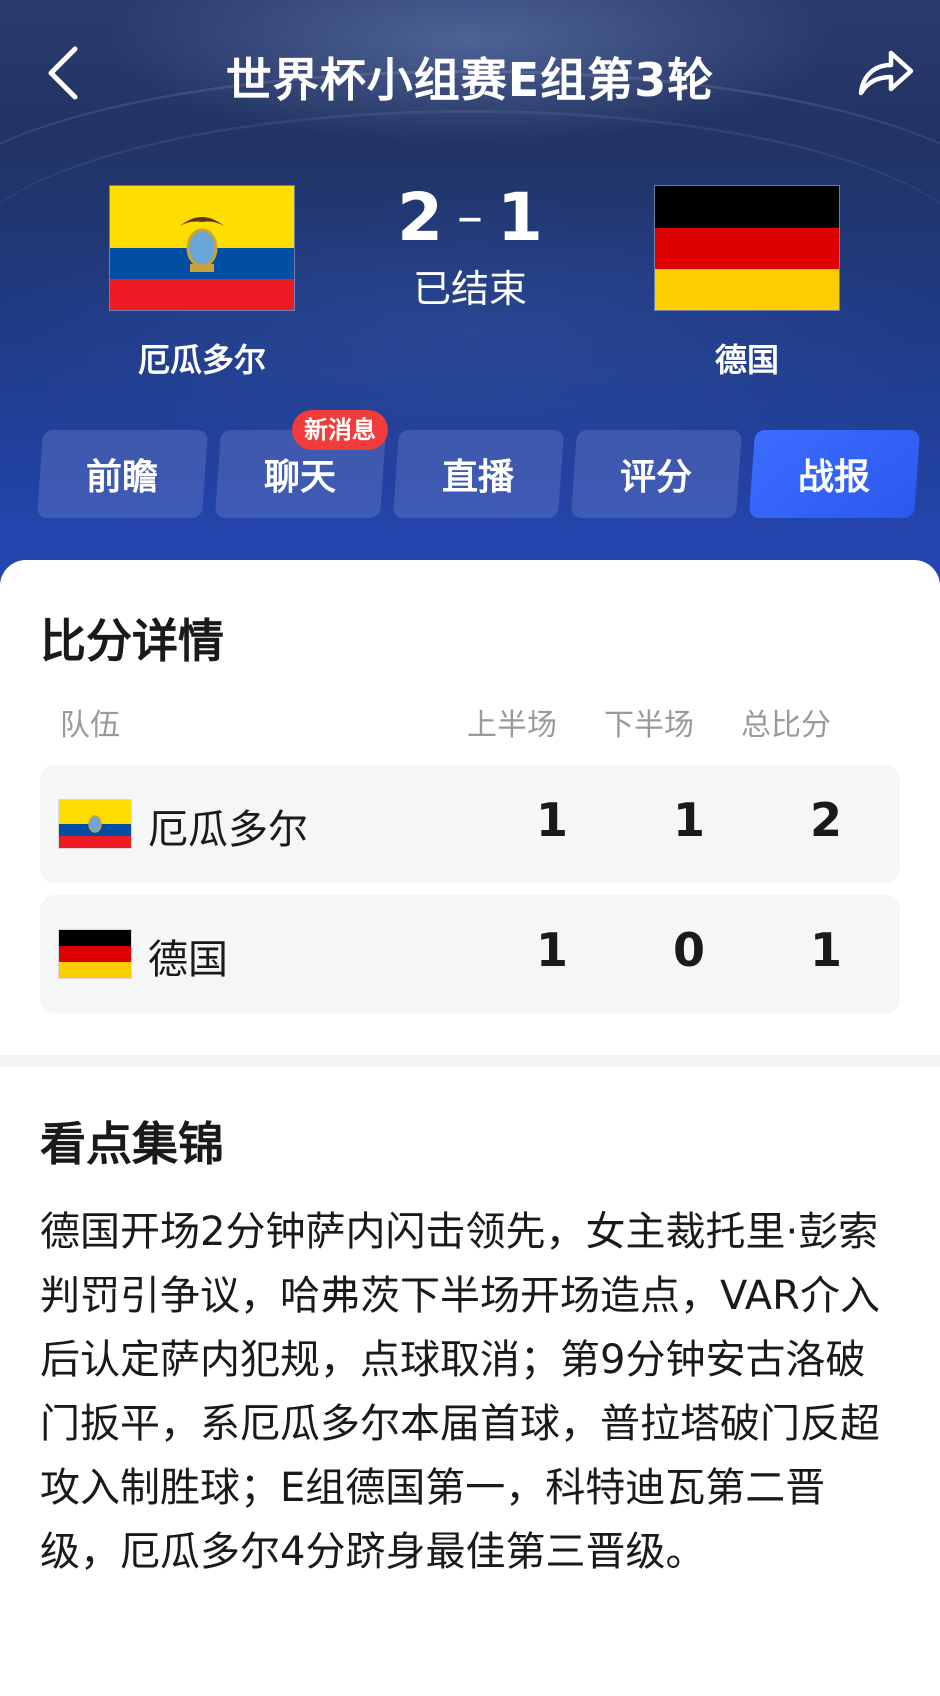 This screenshot has height=1696, width=940. I want to click on second-half-score: 0, so click(688, 950).